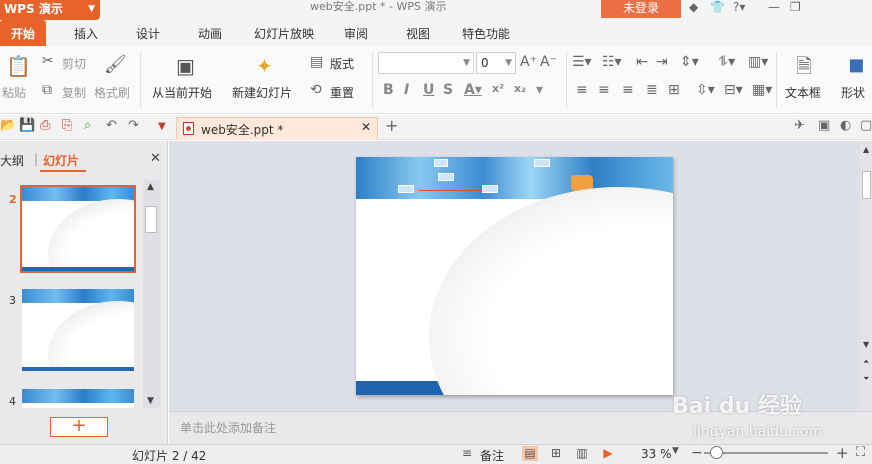 This screenshot has width=872, height=464. Describe the element at coordinates (866, 362) in the screenshot. I see `prev-slide-icon: ⏶` at that location.